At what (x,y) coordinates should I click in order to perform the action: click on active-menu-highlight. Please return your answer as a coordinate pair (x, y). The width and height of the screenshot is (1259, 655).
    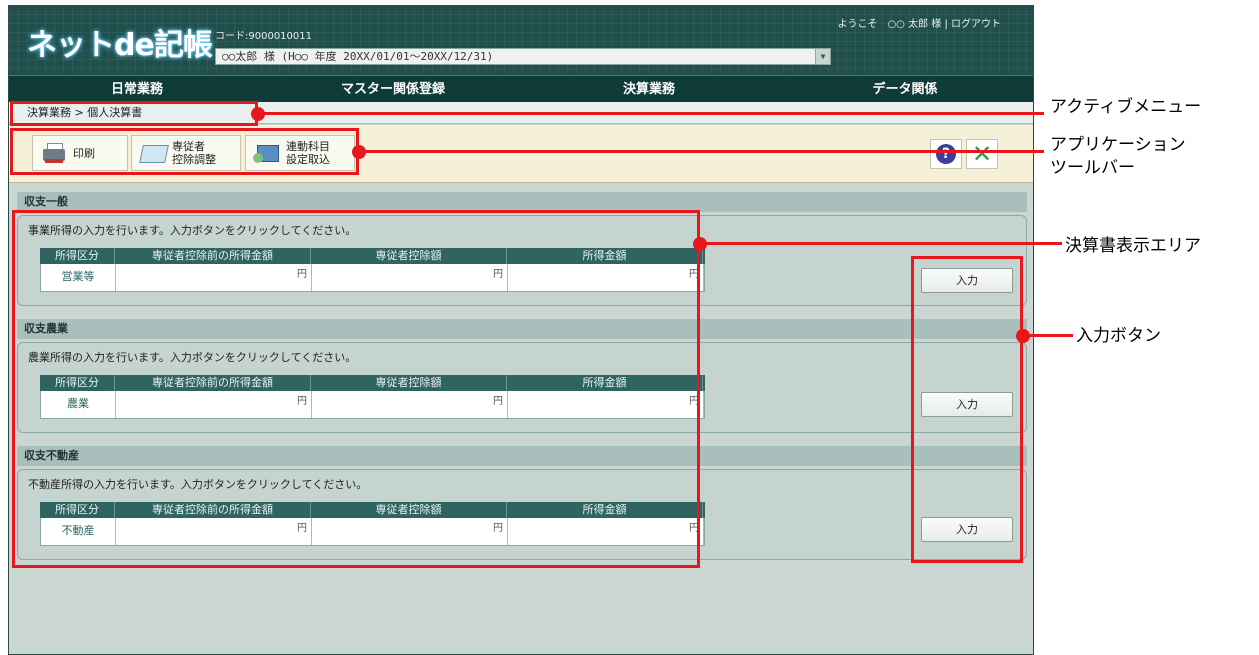
    Looking at the image, I should click on (134, 113).